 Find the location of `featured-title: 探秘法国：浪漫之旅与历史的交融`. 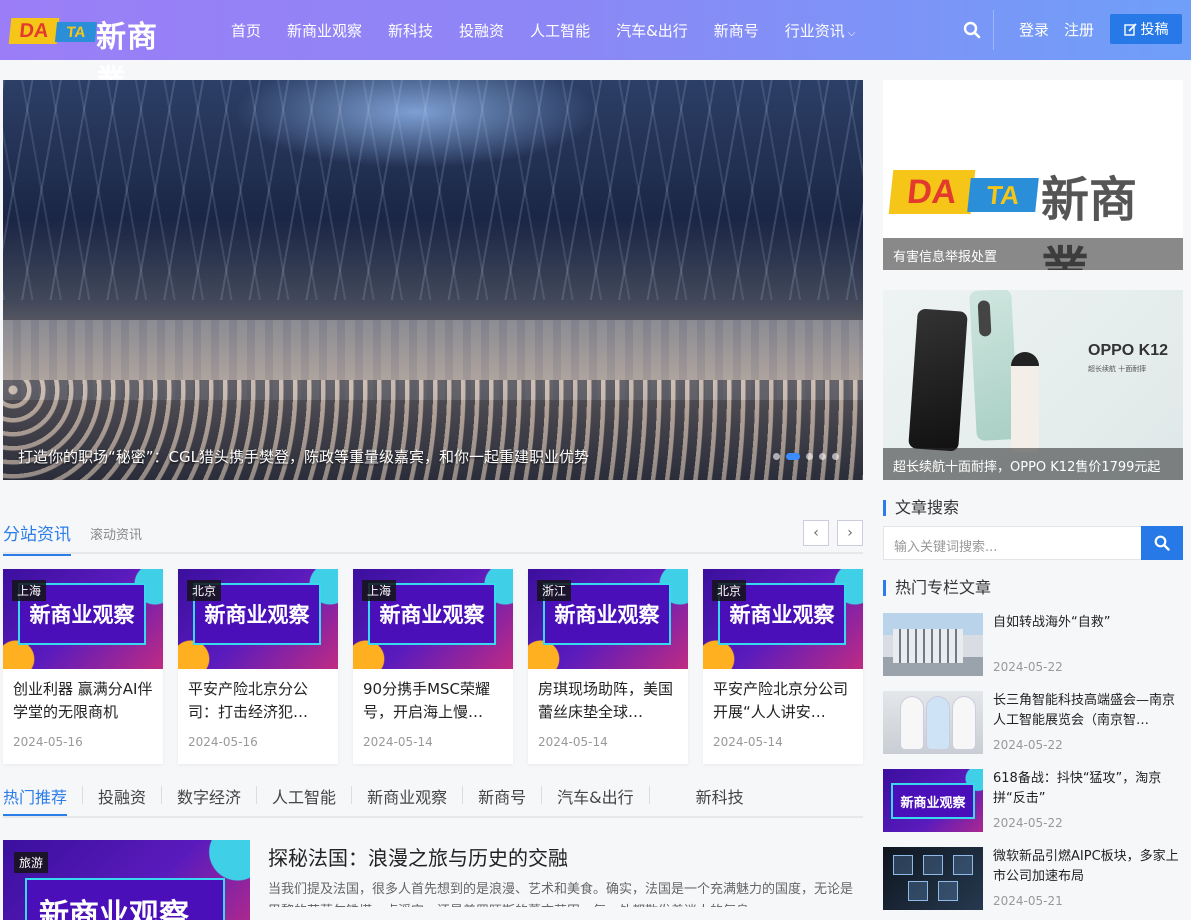

featured-title: 探秘法国：浪漫之旅与历史的交融 is located at coordinates (418, 856).